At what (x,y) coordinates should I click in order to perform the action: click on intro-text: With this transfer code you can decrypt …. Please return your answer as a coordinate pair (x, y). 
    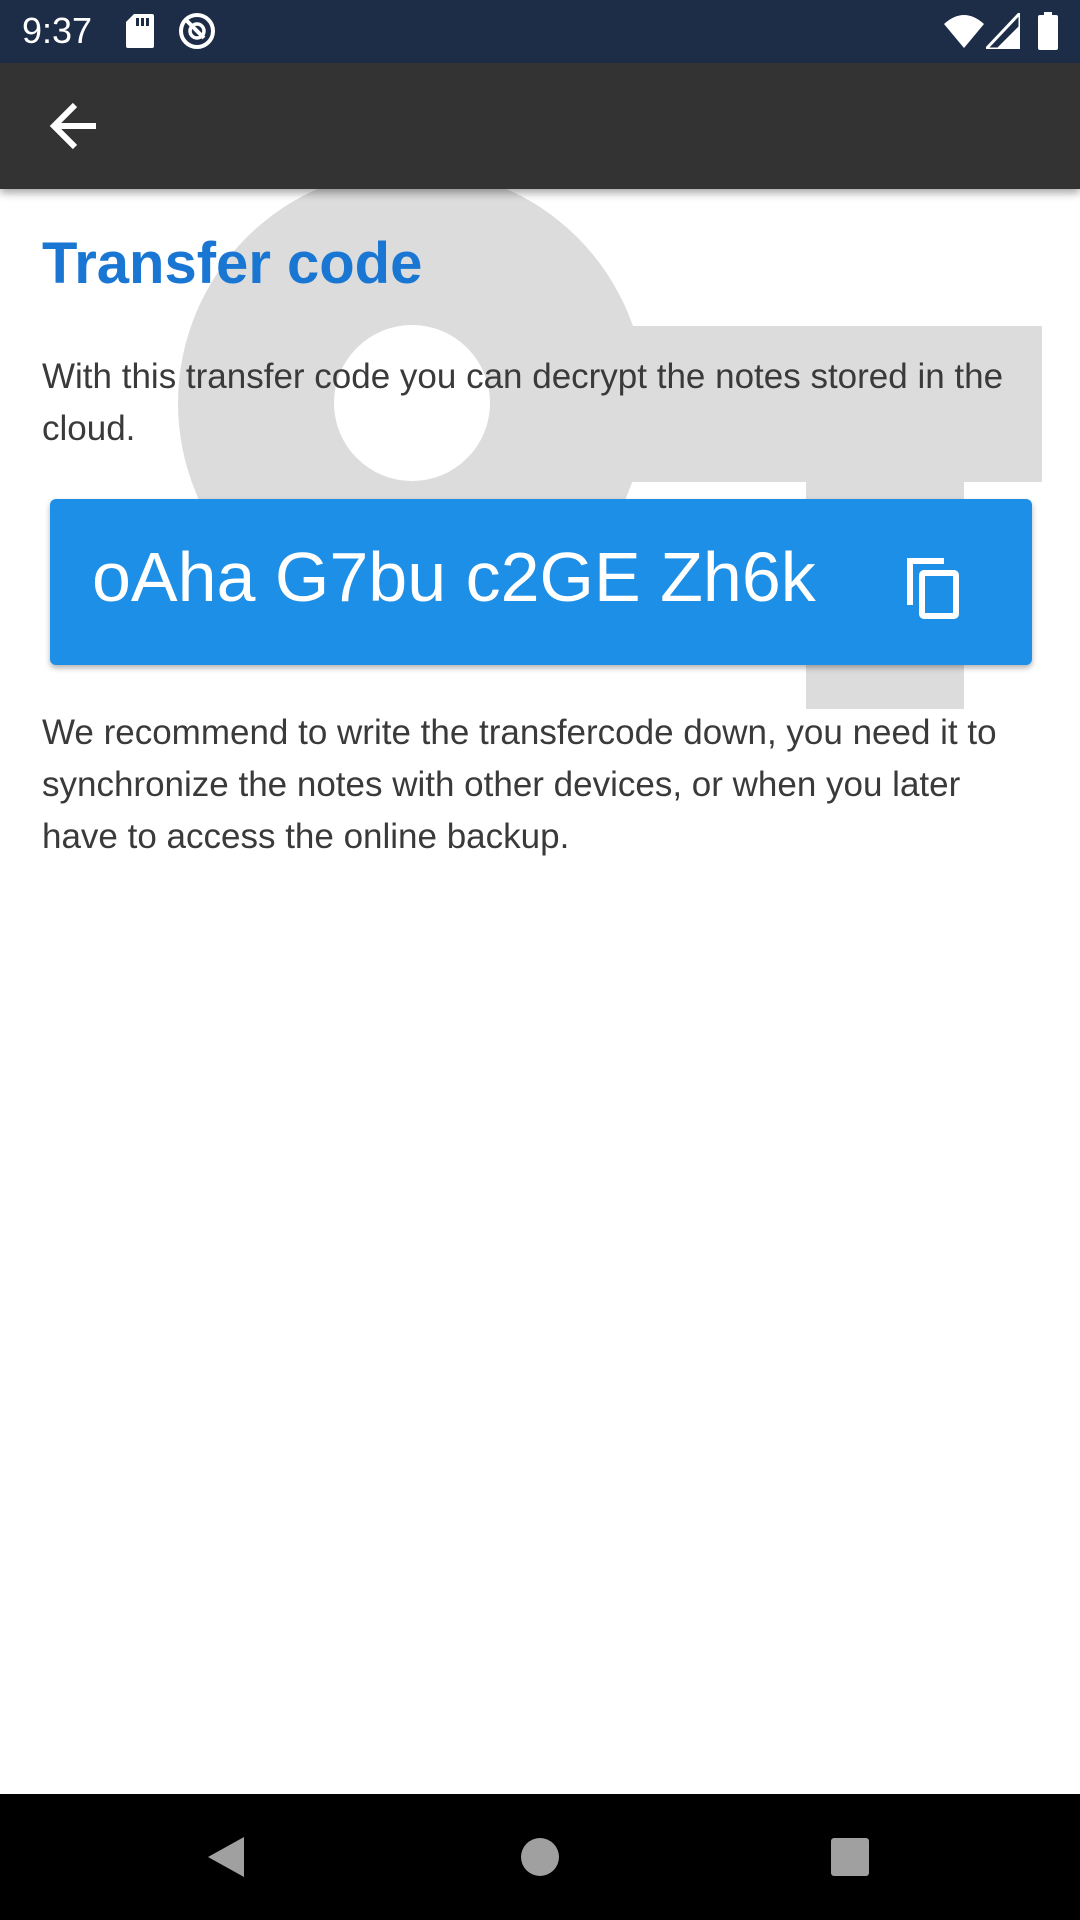
    Looking at the image, I should click on (523, 402).